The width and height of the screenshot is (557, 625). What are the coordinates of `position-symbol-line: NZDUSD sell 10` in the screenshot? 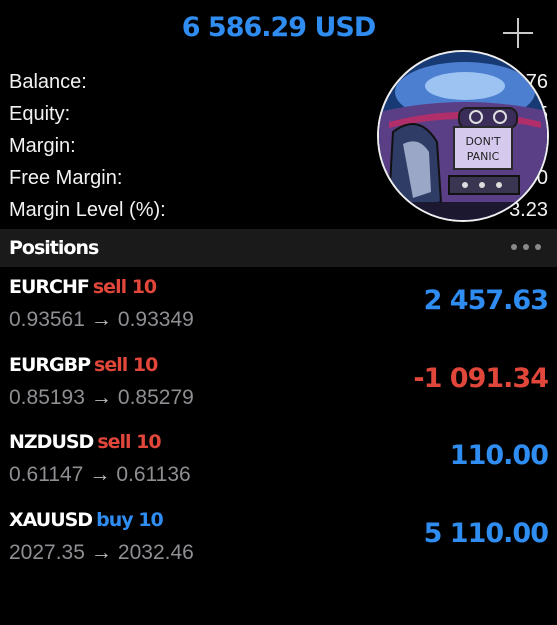 It's located at (85, 442).